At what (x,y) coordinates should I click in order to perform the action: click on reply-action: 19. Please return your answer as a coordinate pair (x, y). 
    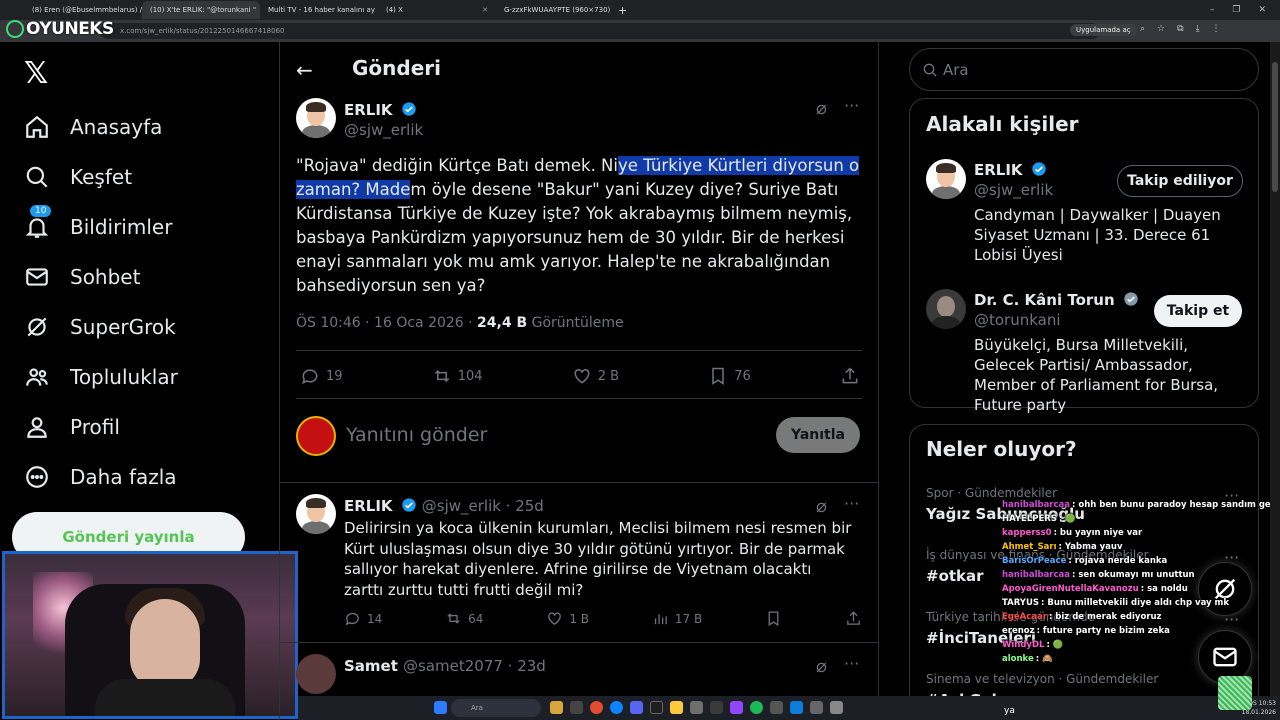
    Looking at the image, I should click on (321, 376).